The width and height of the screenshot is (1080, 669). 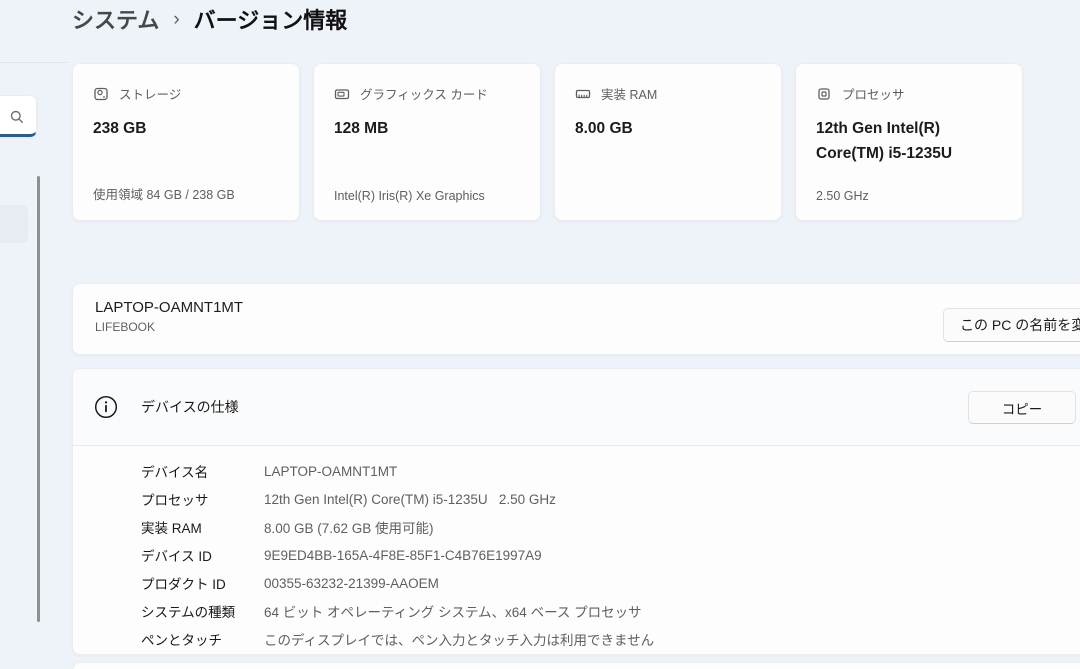 What do you see at coordinates (14, 224) in the screenshot?
I see `nav-selected-item` at bounding box center [14, 224].